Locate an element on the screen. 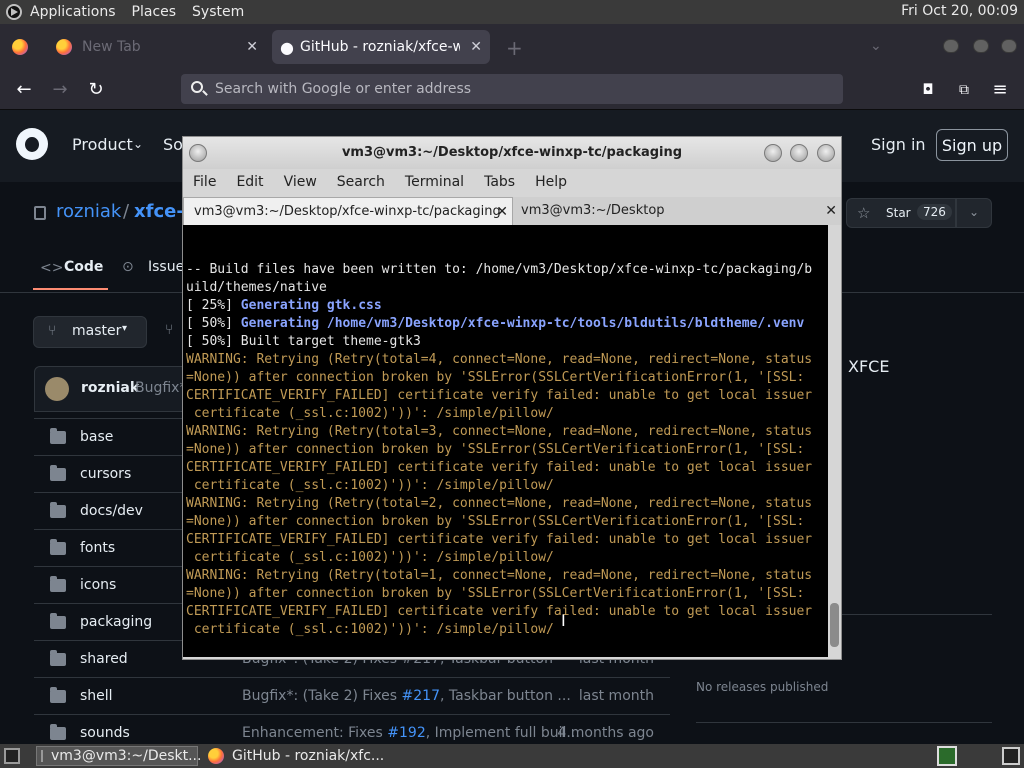 Image resolution: width=1024 pixels, height=768 pixels. menu-search: Search is located at coordinates (361, 182).